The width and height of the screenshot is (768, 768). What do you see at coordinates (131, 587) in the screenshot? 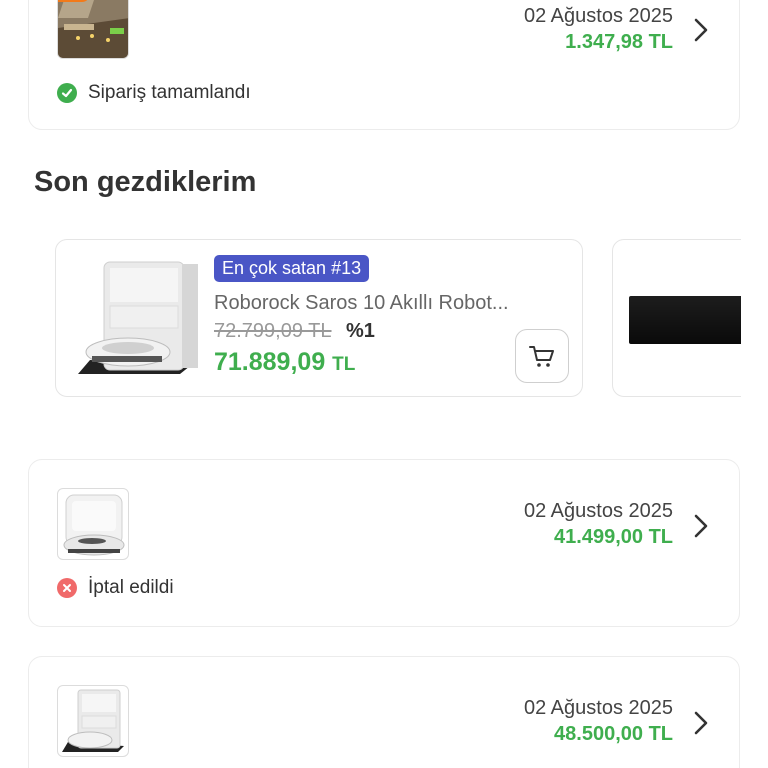
I see `order-status-label: İptal edildi` at bounding box center [131, 587].